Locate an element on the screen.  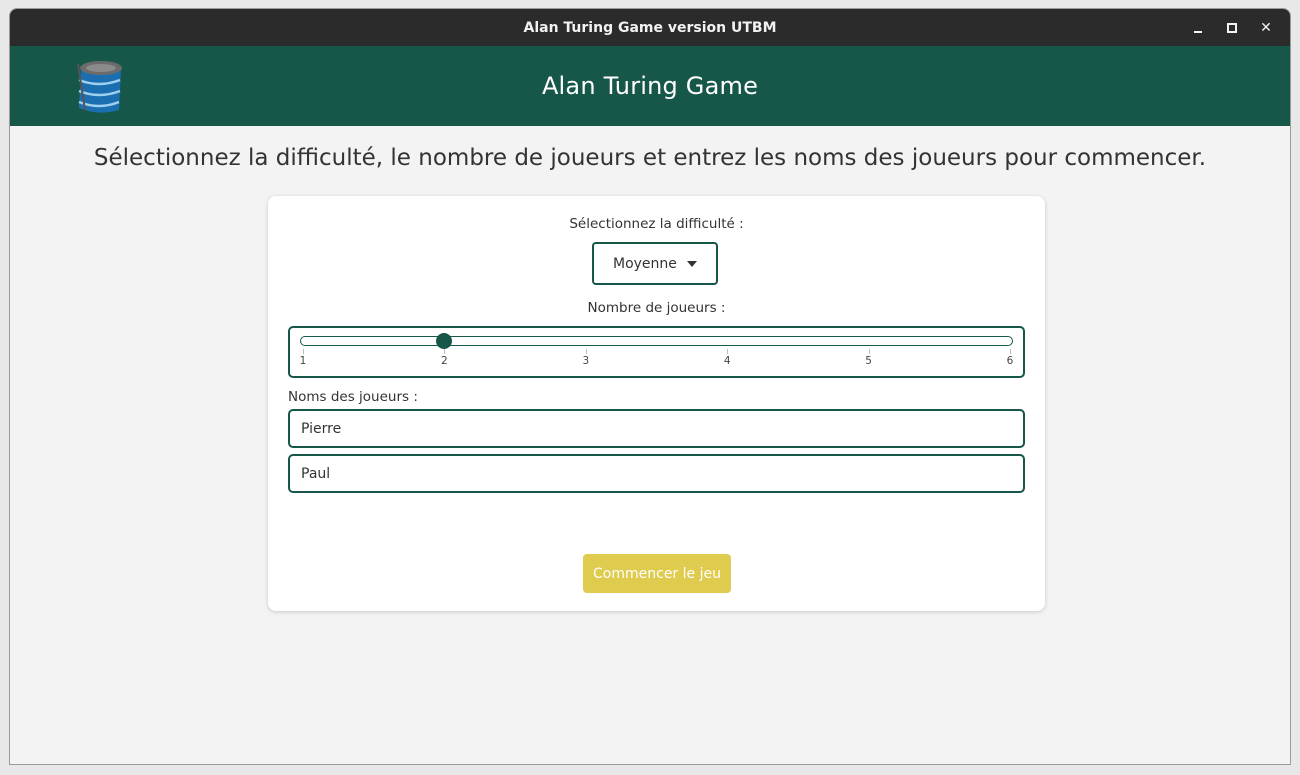
app-header: Alan Turing Game is located at coordinates (650, 86).